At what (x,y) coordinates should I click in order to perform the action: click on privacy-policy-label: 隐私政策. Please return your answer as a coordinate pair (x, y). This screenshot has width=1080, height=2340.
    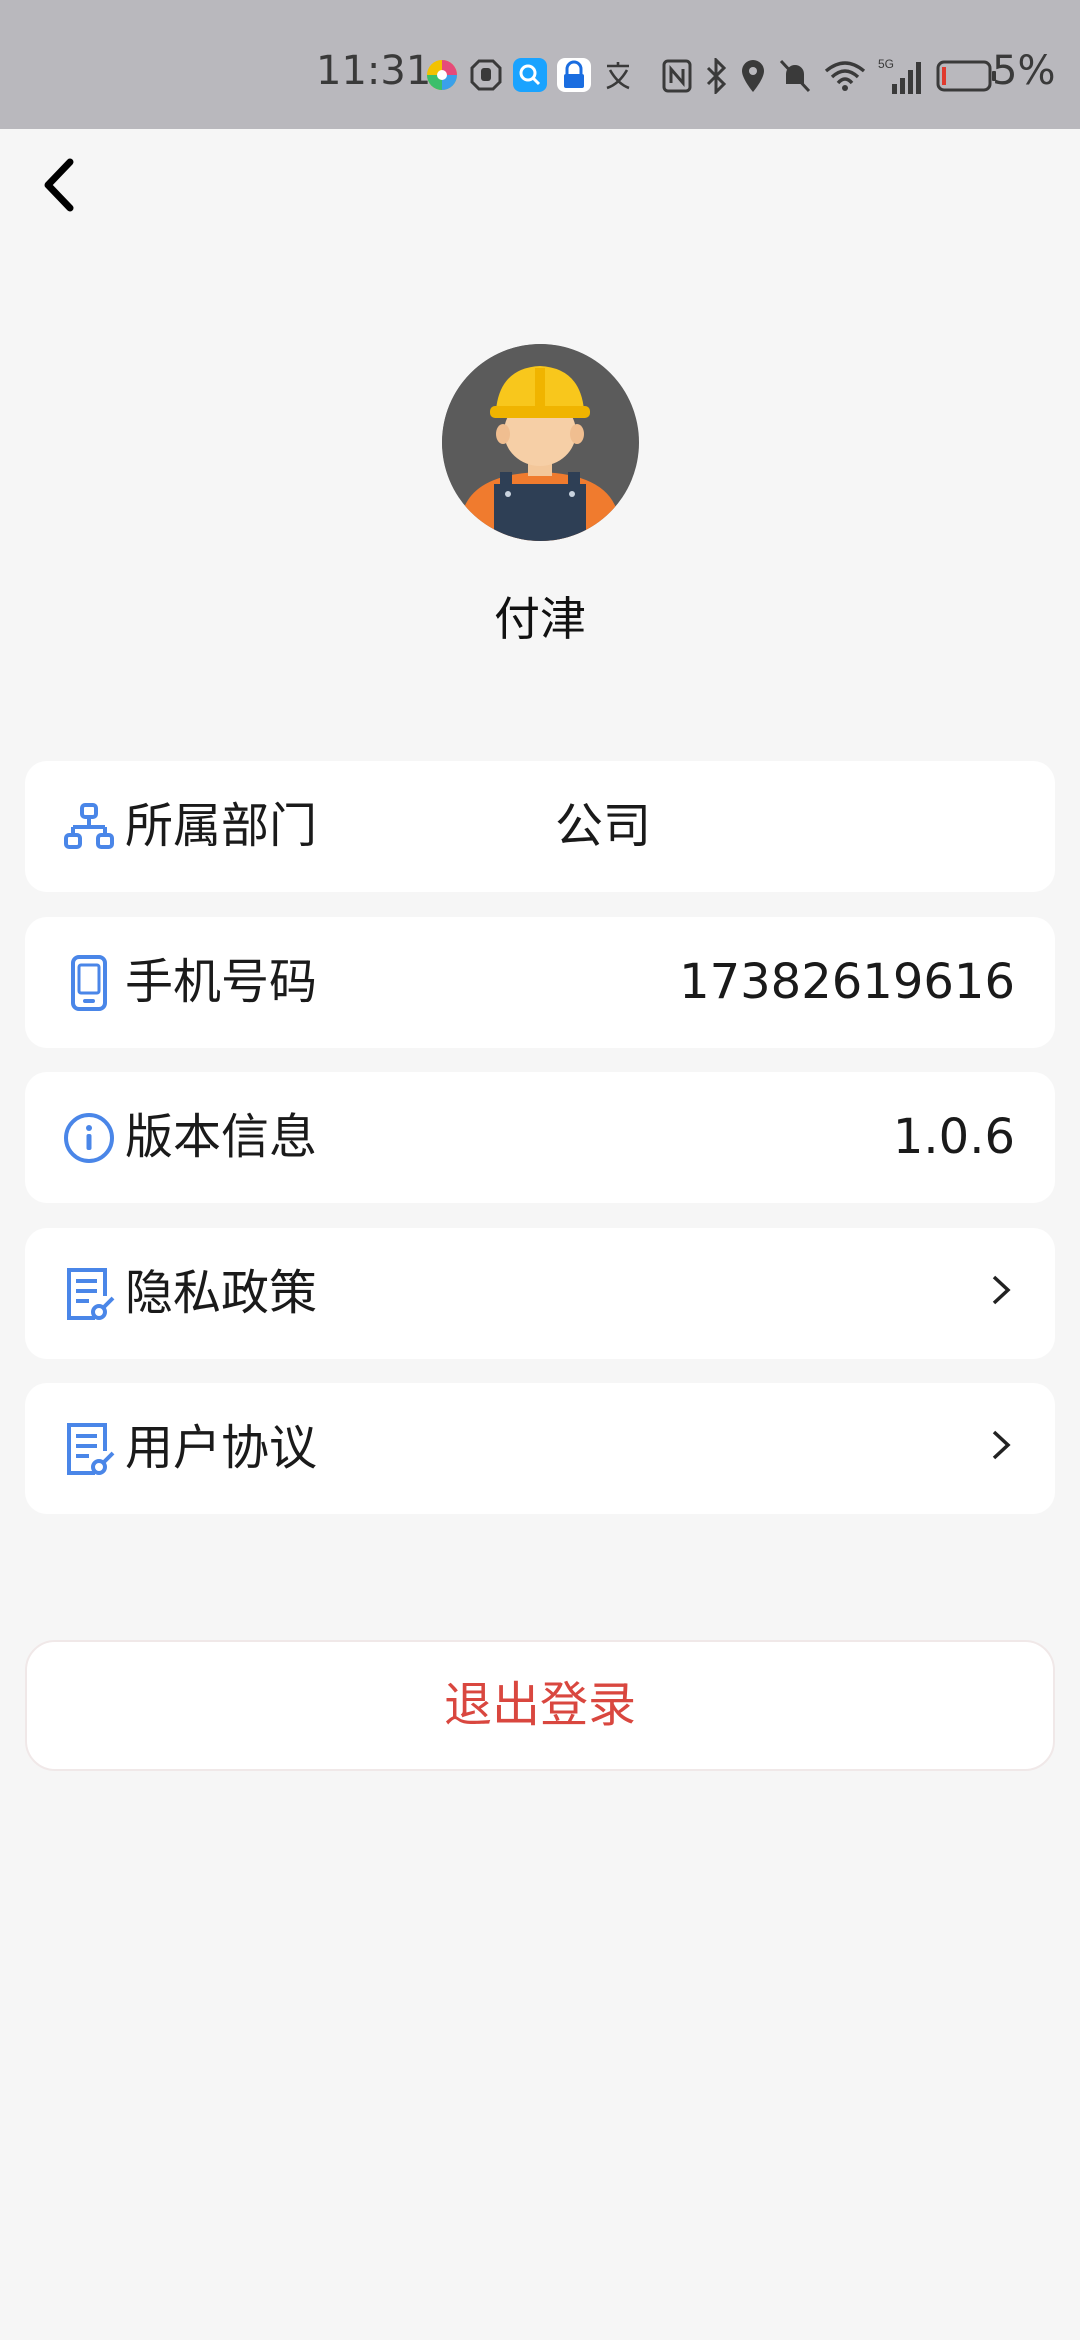
    Looking at the image, I should click on (221, 1293).